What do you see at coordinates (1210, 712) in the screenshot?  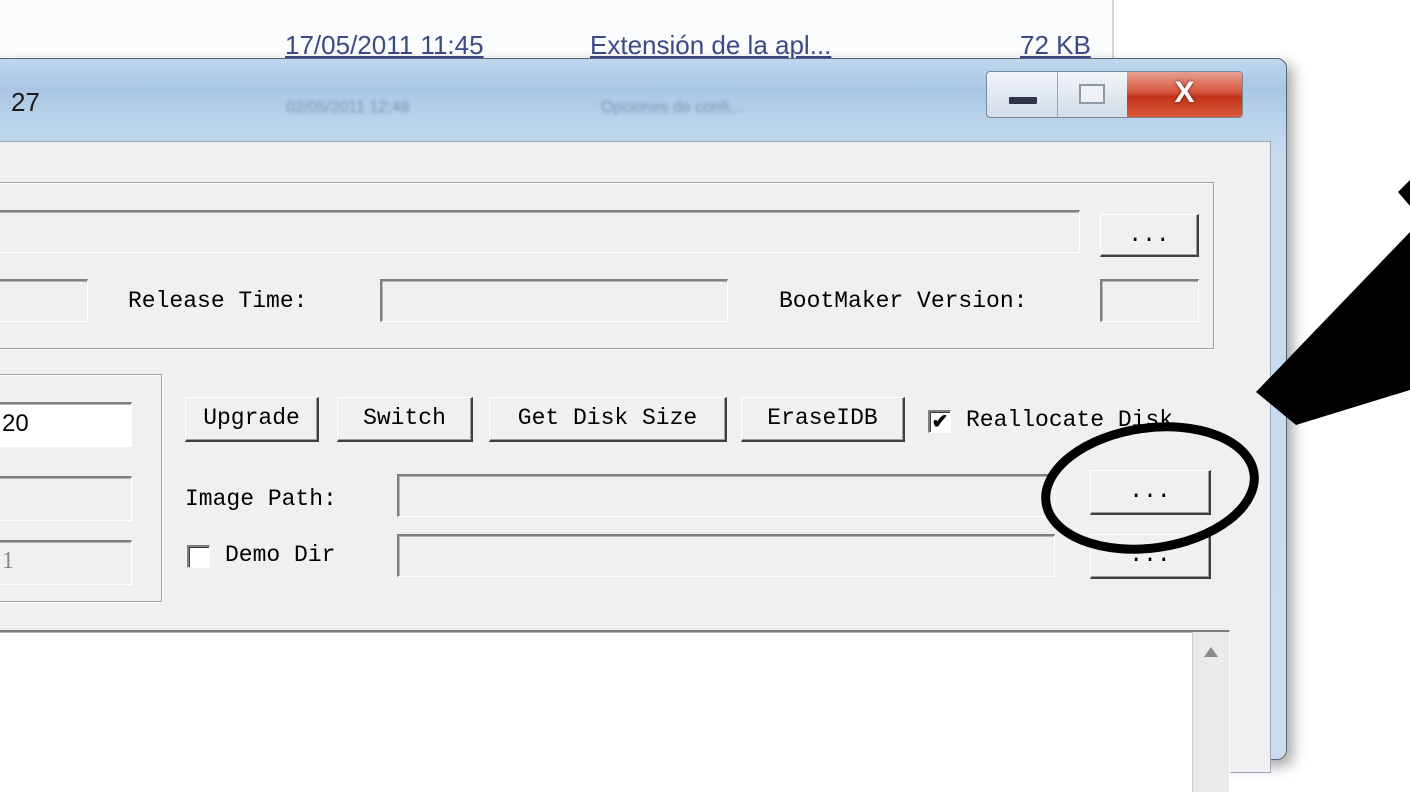 I see `log-scrollbar` at bounding box center [1210, 712].